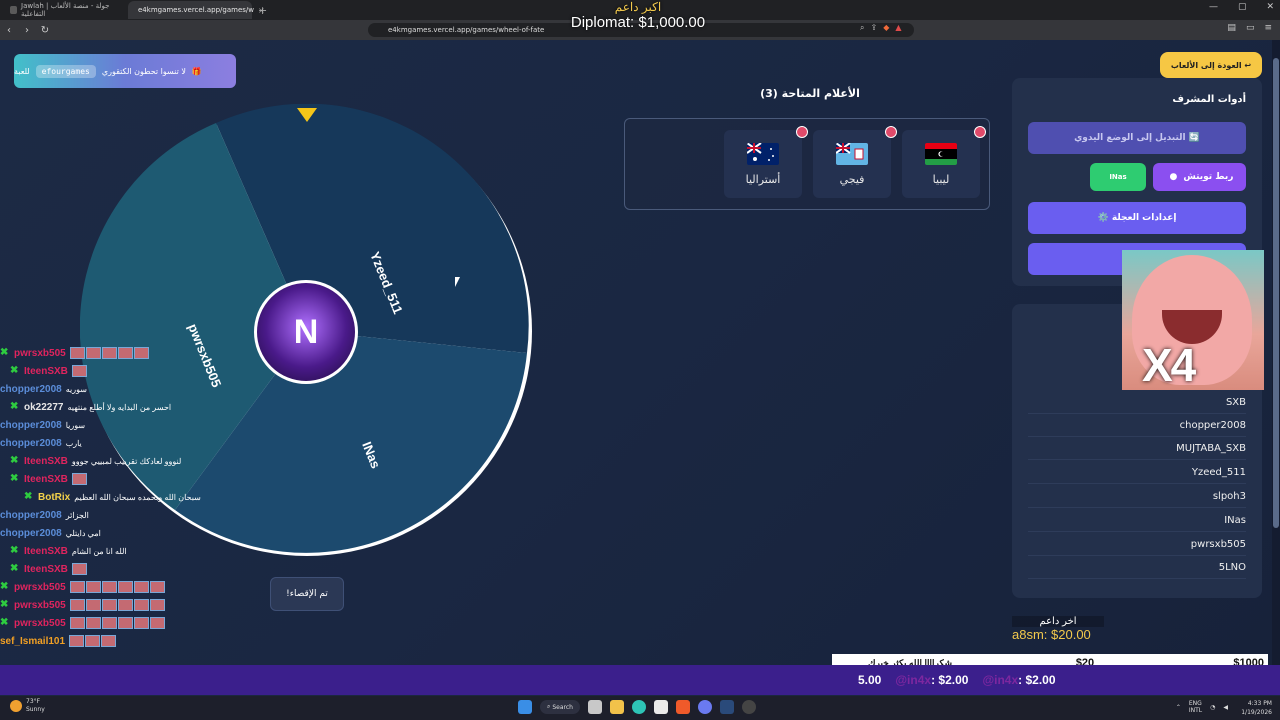 This screenshot has height=720, width=1280. What do you see at coordinates (1137, 403) in the screenshot?
I see `participant-row: SXB` at bounding box center [1137, 403].